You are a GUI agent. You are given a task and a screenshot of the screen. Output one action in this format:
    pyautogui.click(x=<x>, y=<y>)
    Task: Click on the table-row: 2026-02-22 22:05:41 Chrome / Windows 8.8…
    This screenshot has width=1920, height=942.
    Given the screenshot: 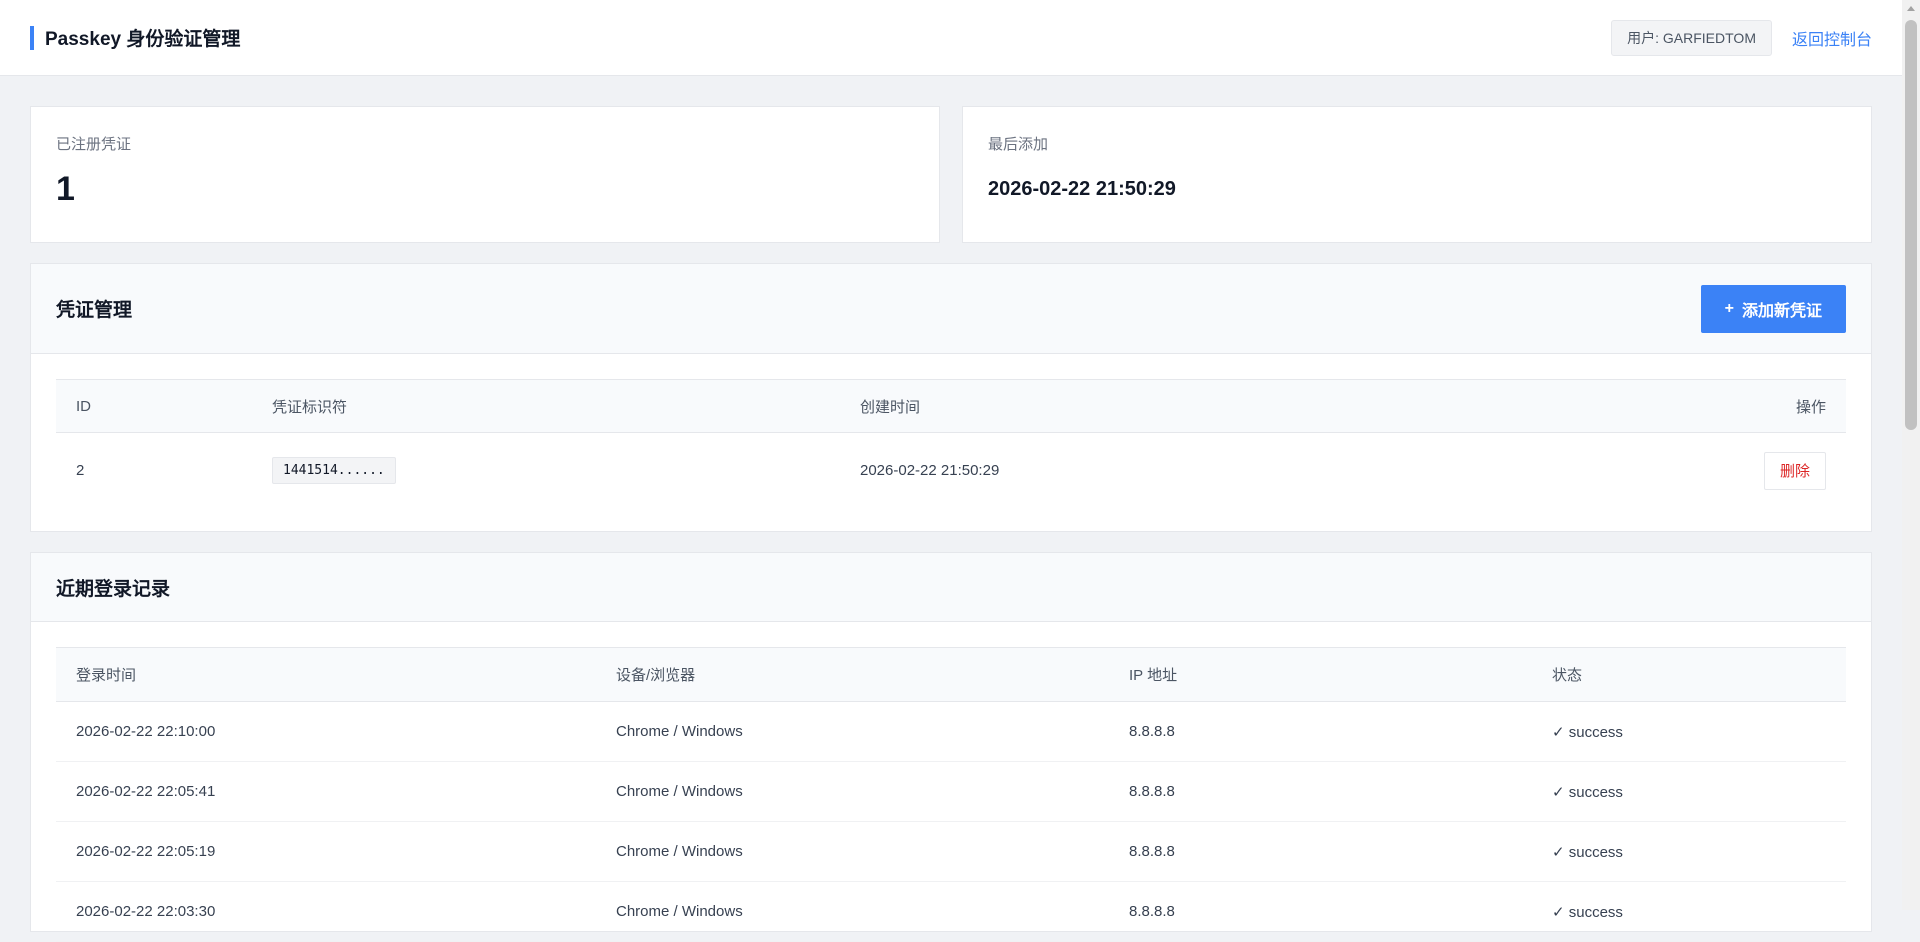 What is the action you would take?
    pyautogui.click(x=951, y=791)
    